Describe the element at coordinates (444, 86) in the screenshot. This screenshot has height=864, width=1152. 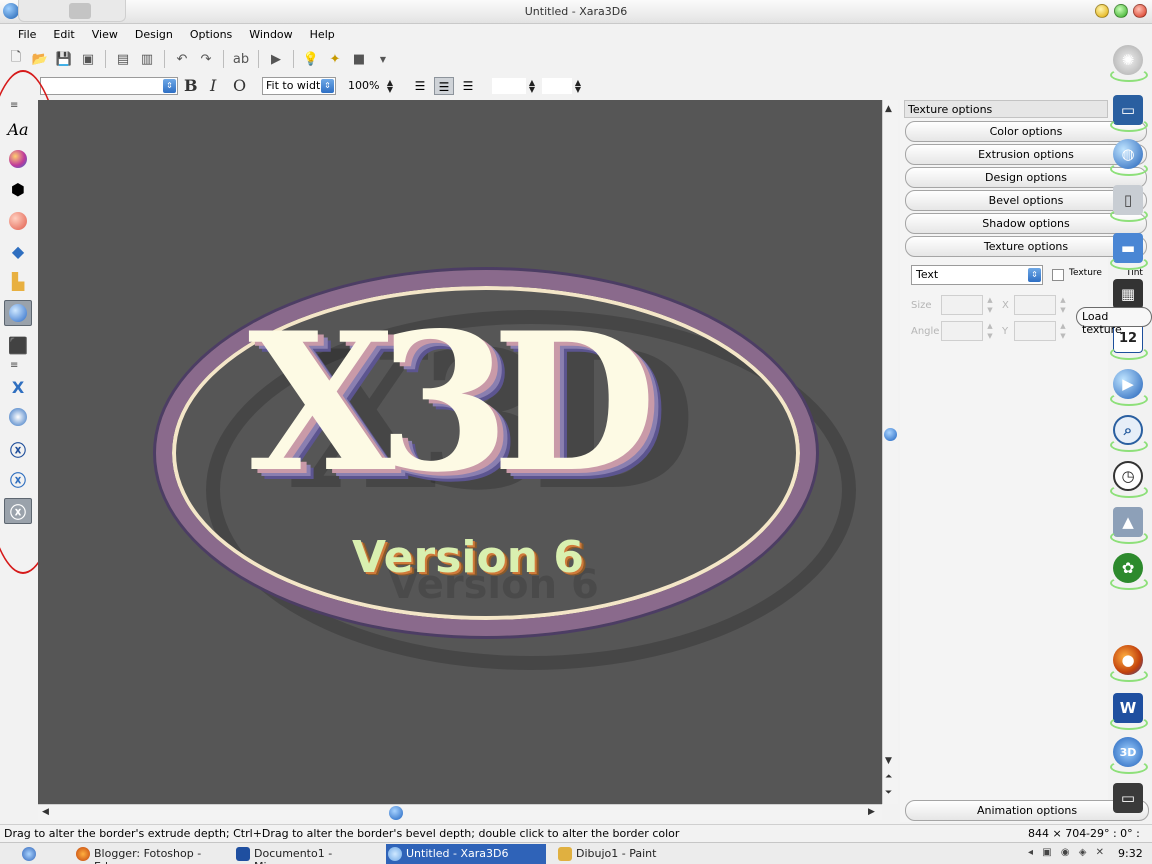
I see `align-center-button: ☰` at that location.